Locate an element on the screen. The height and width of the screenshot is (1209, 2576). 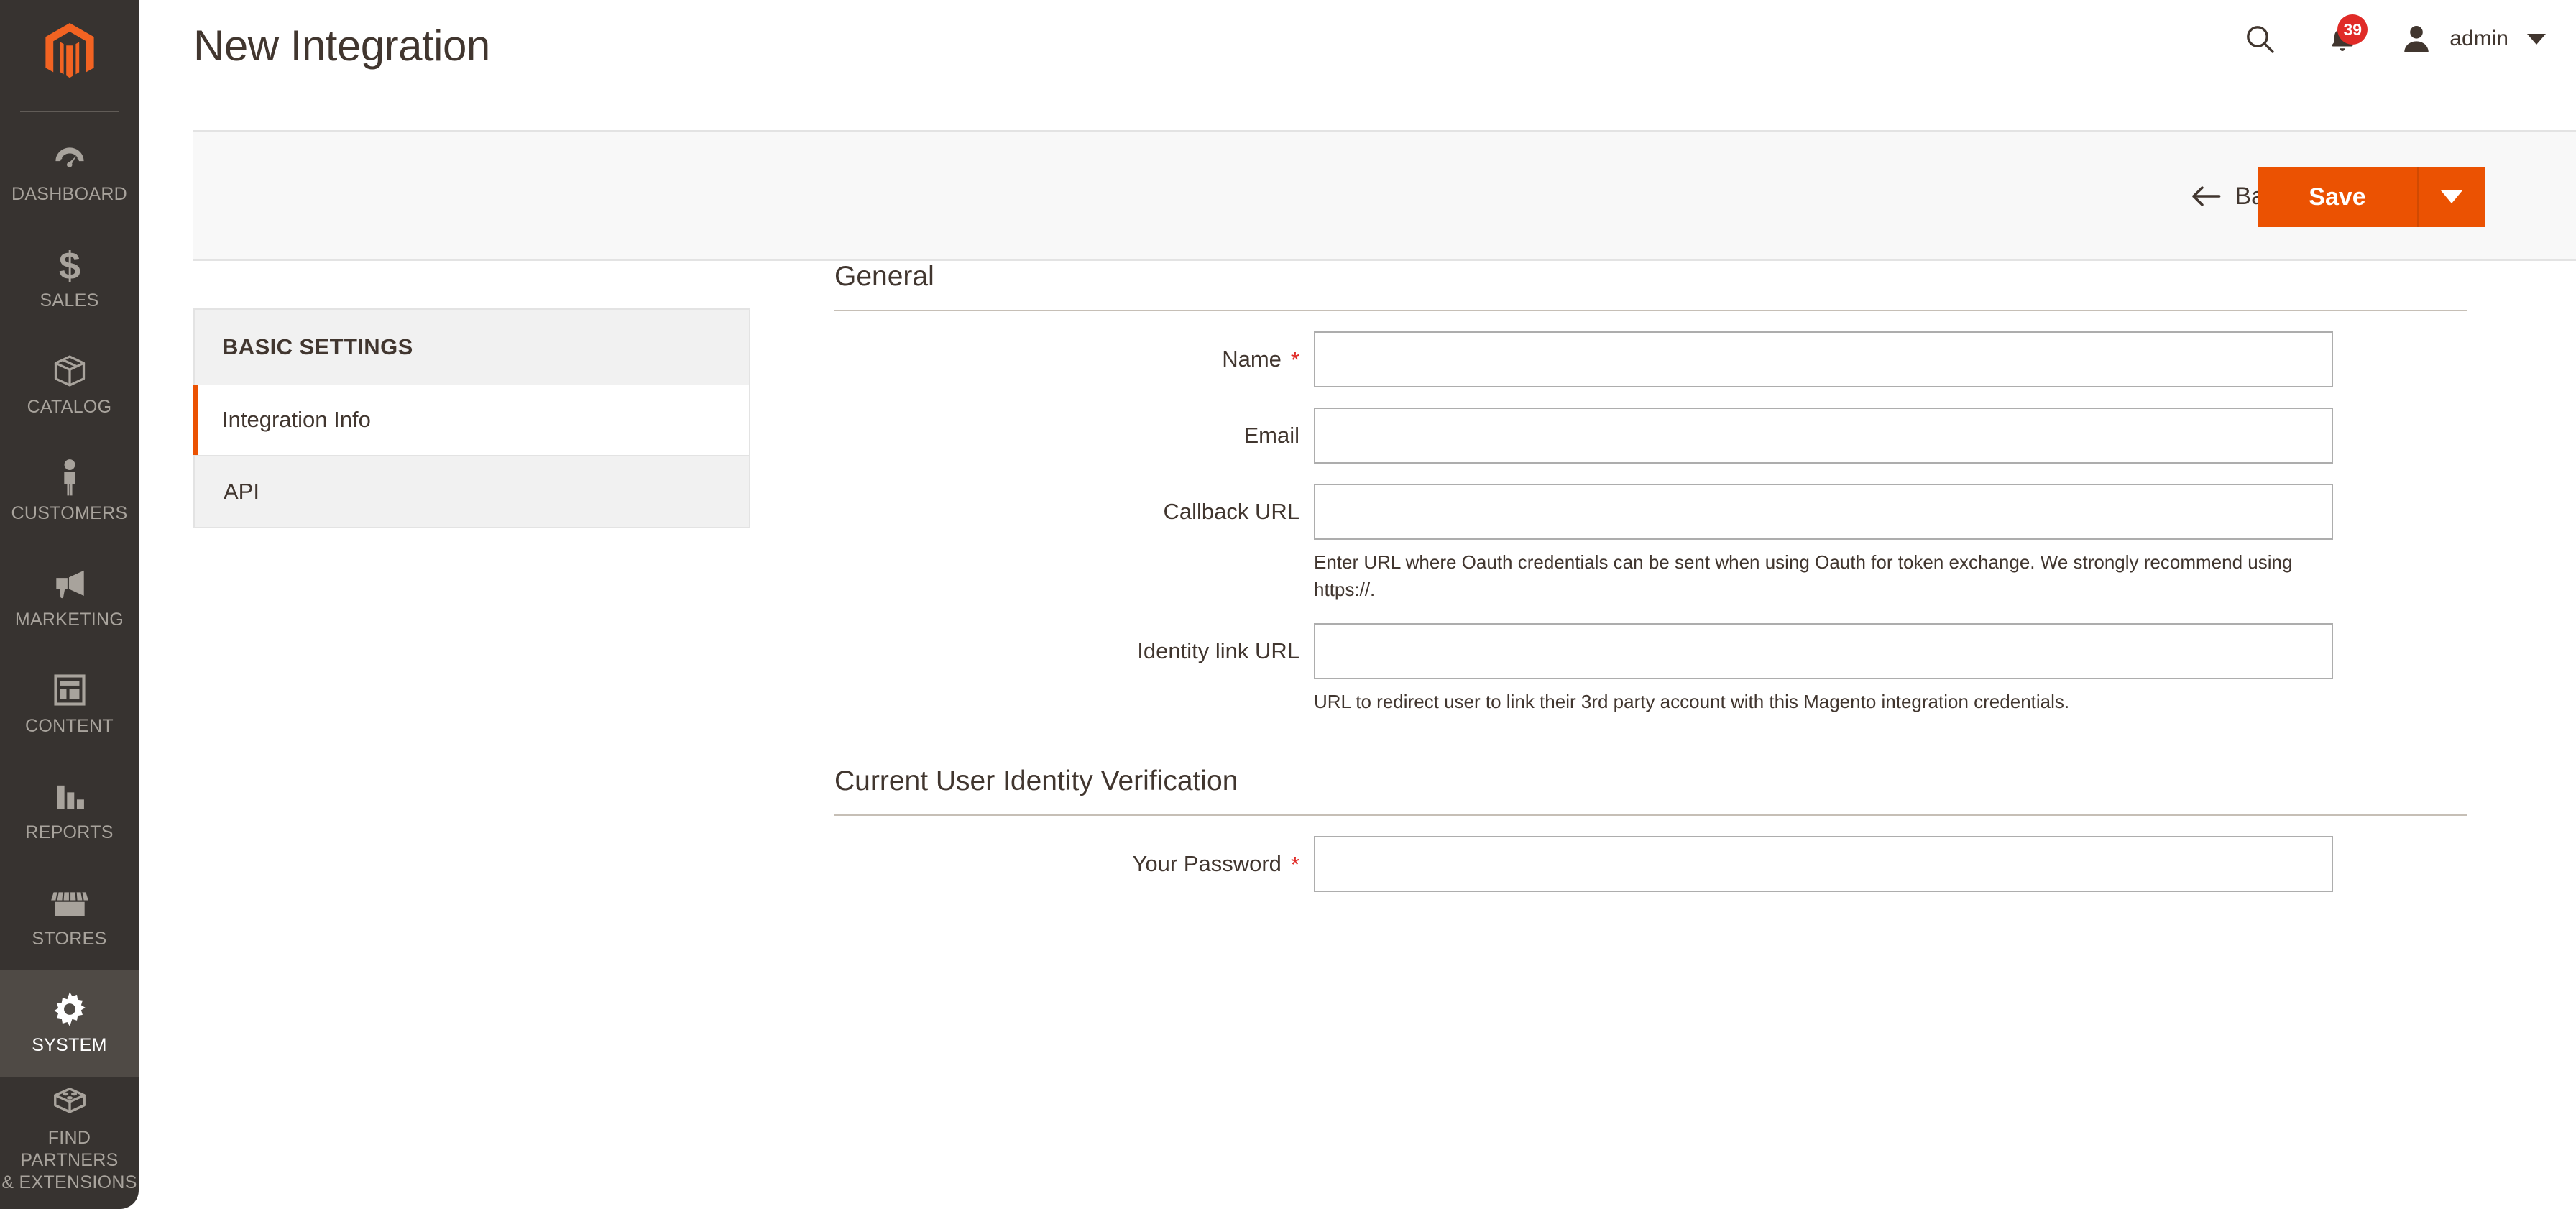
sidebar-item-label: SALES is located at coordinates (69, 300).